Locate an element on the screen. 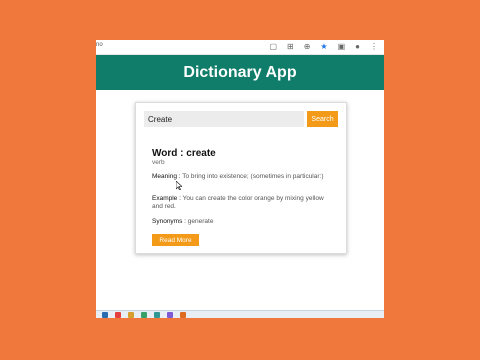  search-input is located at coordinates (224, 119).